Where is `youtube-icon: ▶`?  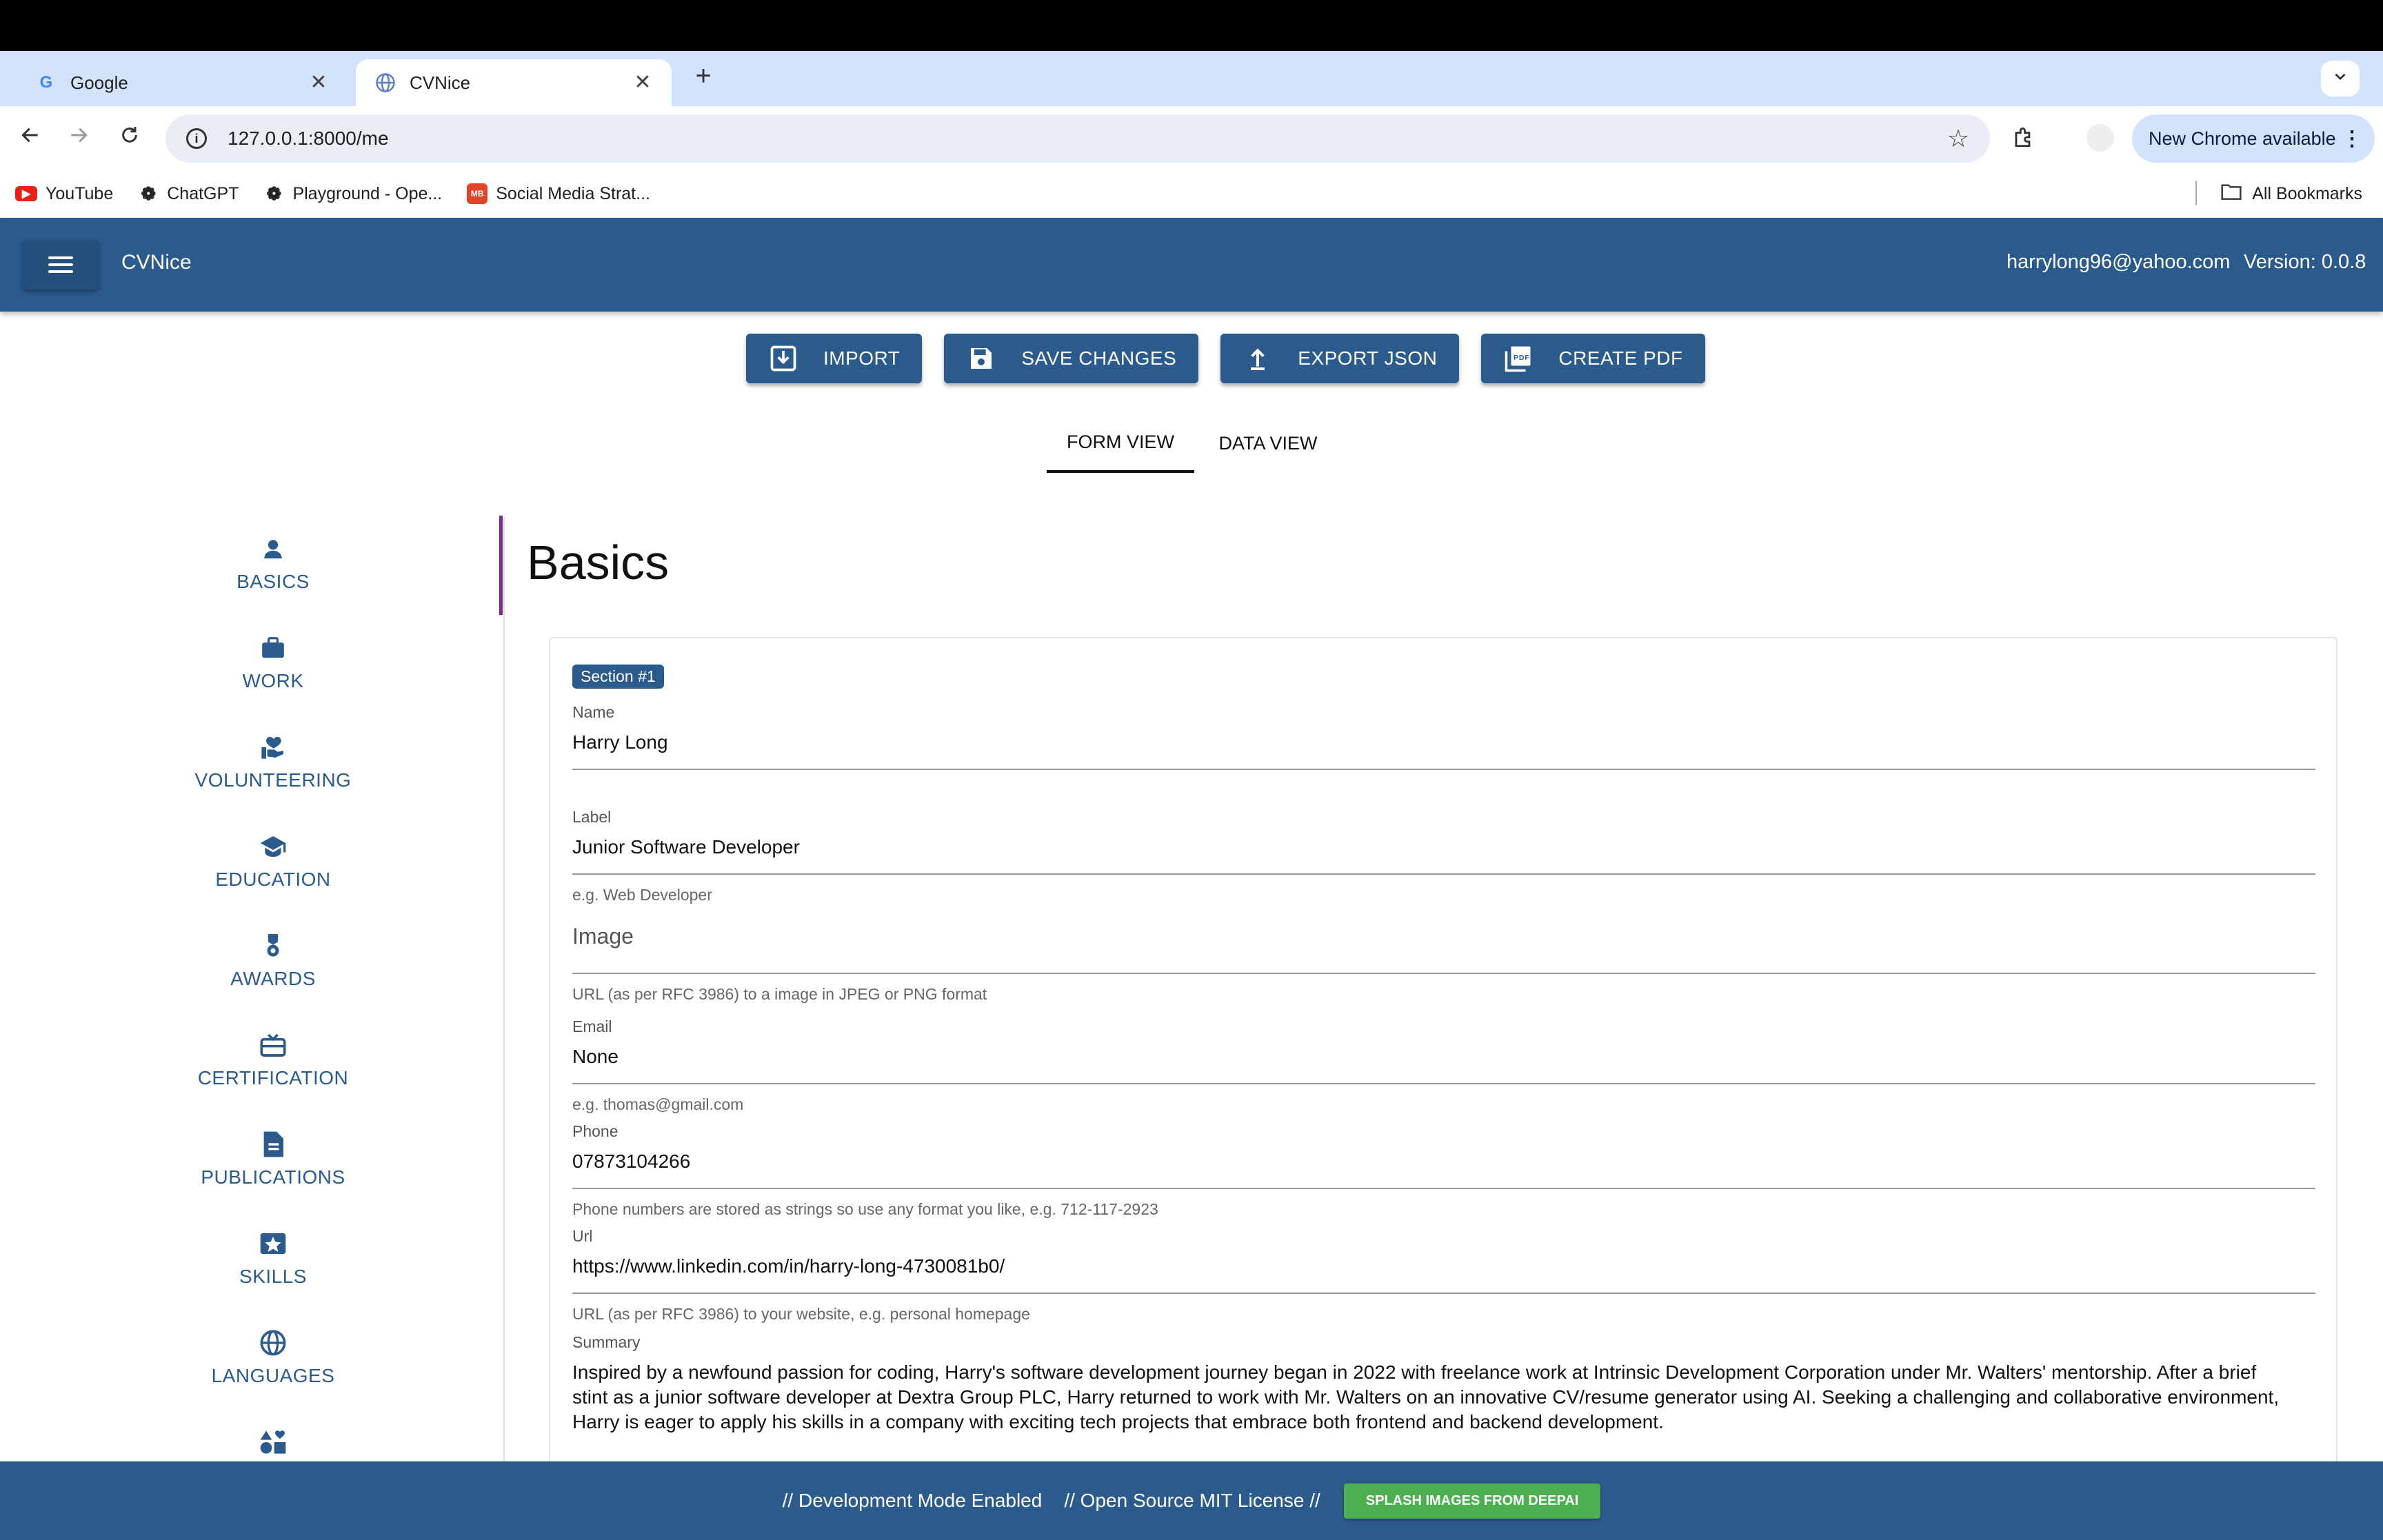
youtube-icon: ▶ is located at coordinates (26, 194).